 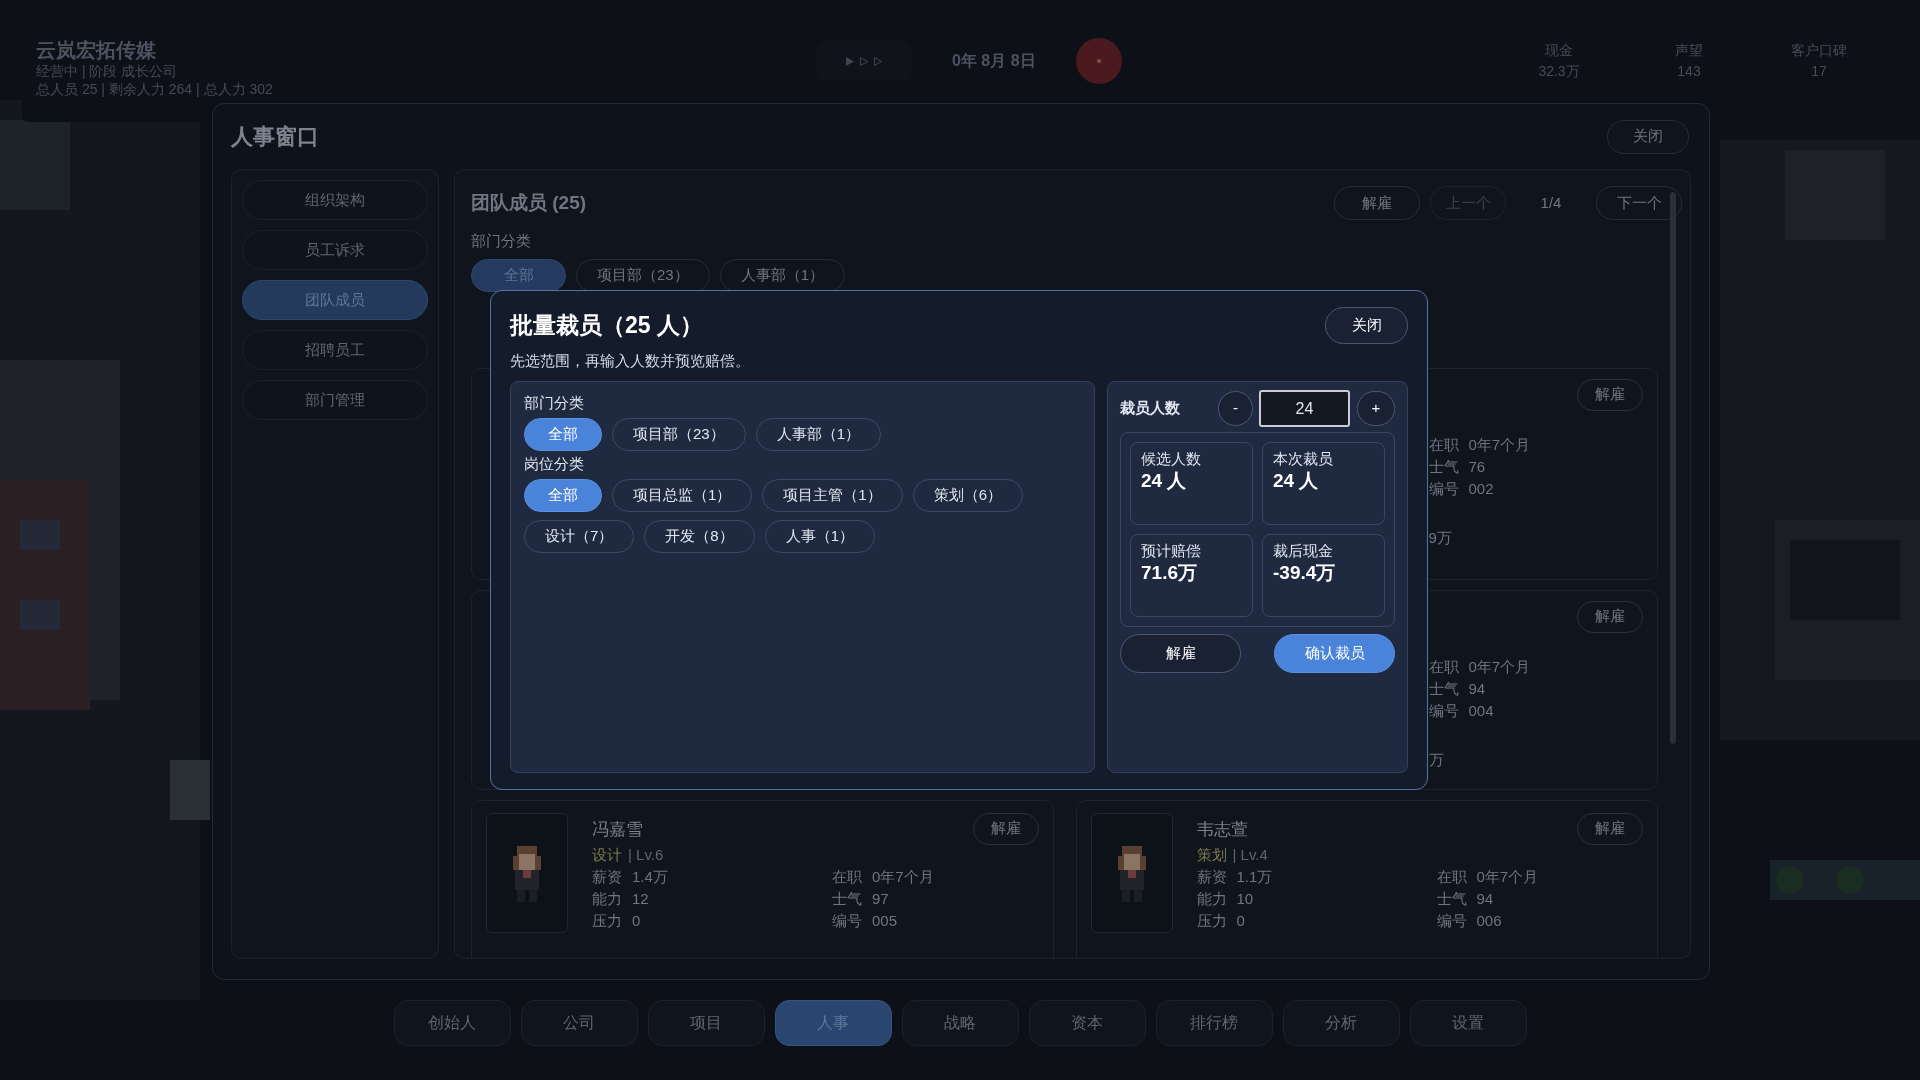 I want to click on filter-chip: 项目总监（1）, so click(x=682, y=495).